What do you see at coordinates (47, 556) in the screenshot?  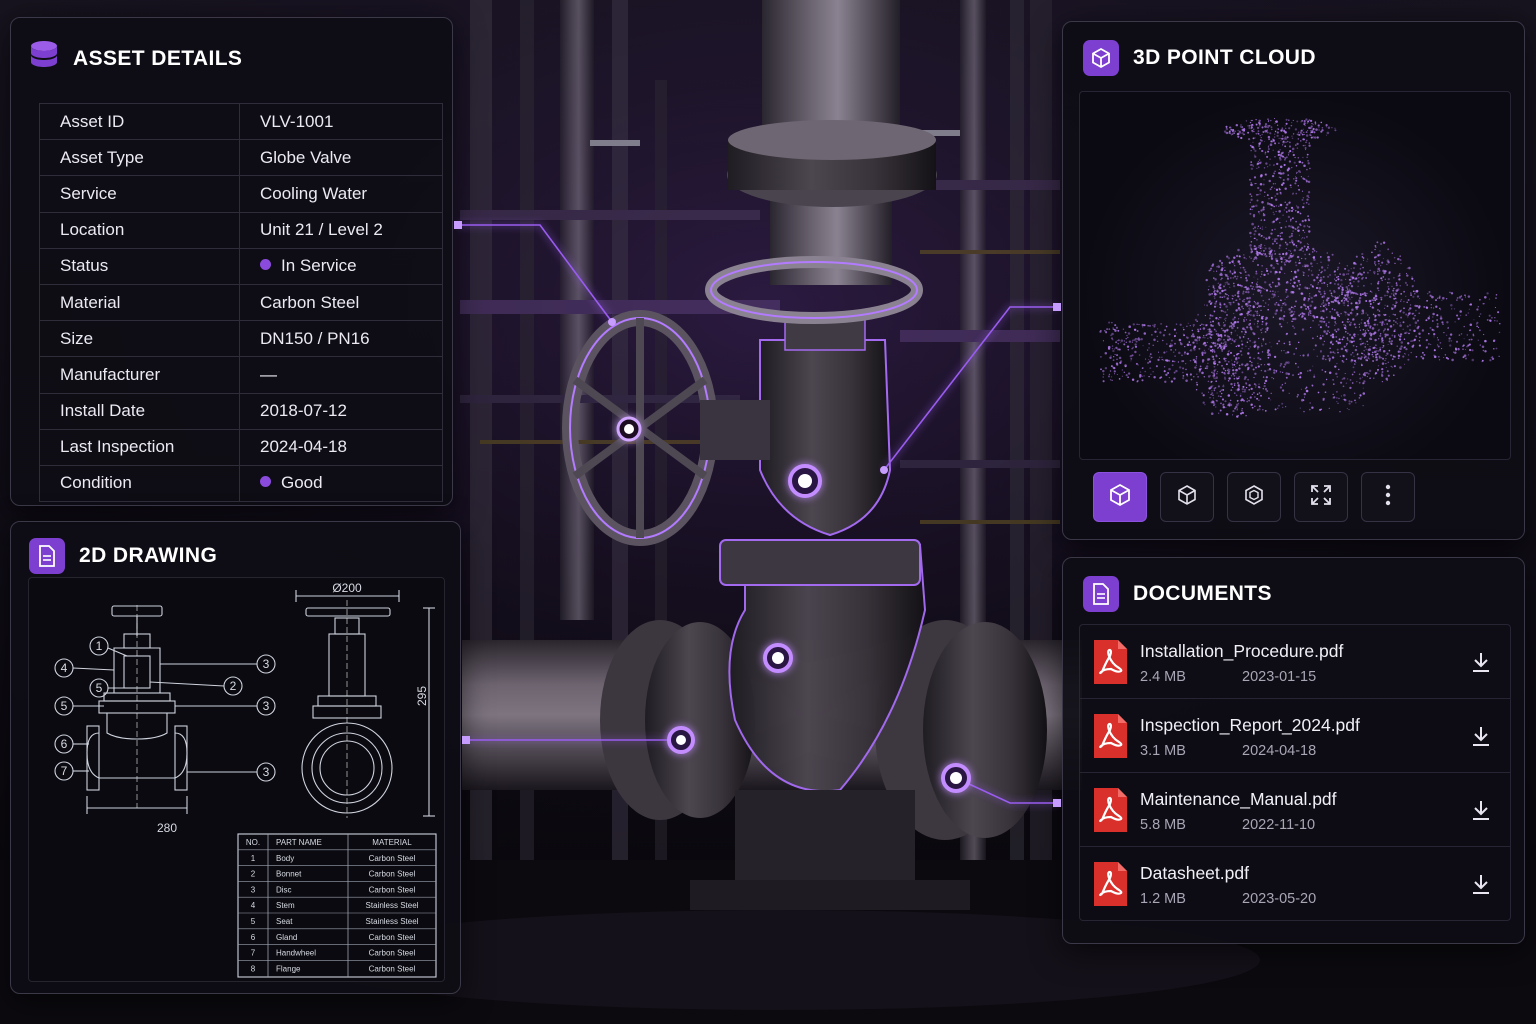 I see `document-icon` at bounding box center [47, 556].